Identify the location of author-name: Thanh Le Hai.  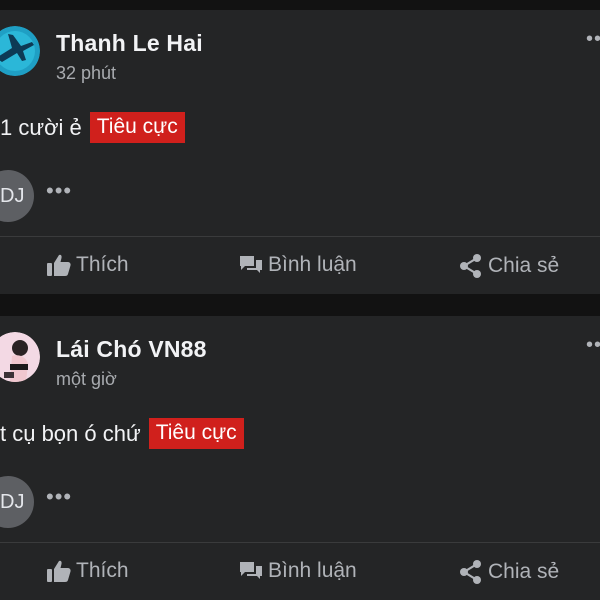
(129, 43).